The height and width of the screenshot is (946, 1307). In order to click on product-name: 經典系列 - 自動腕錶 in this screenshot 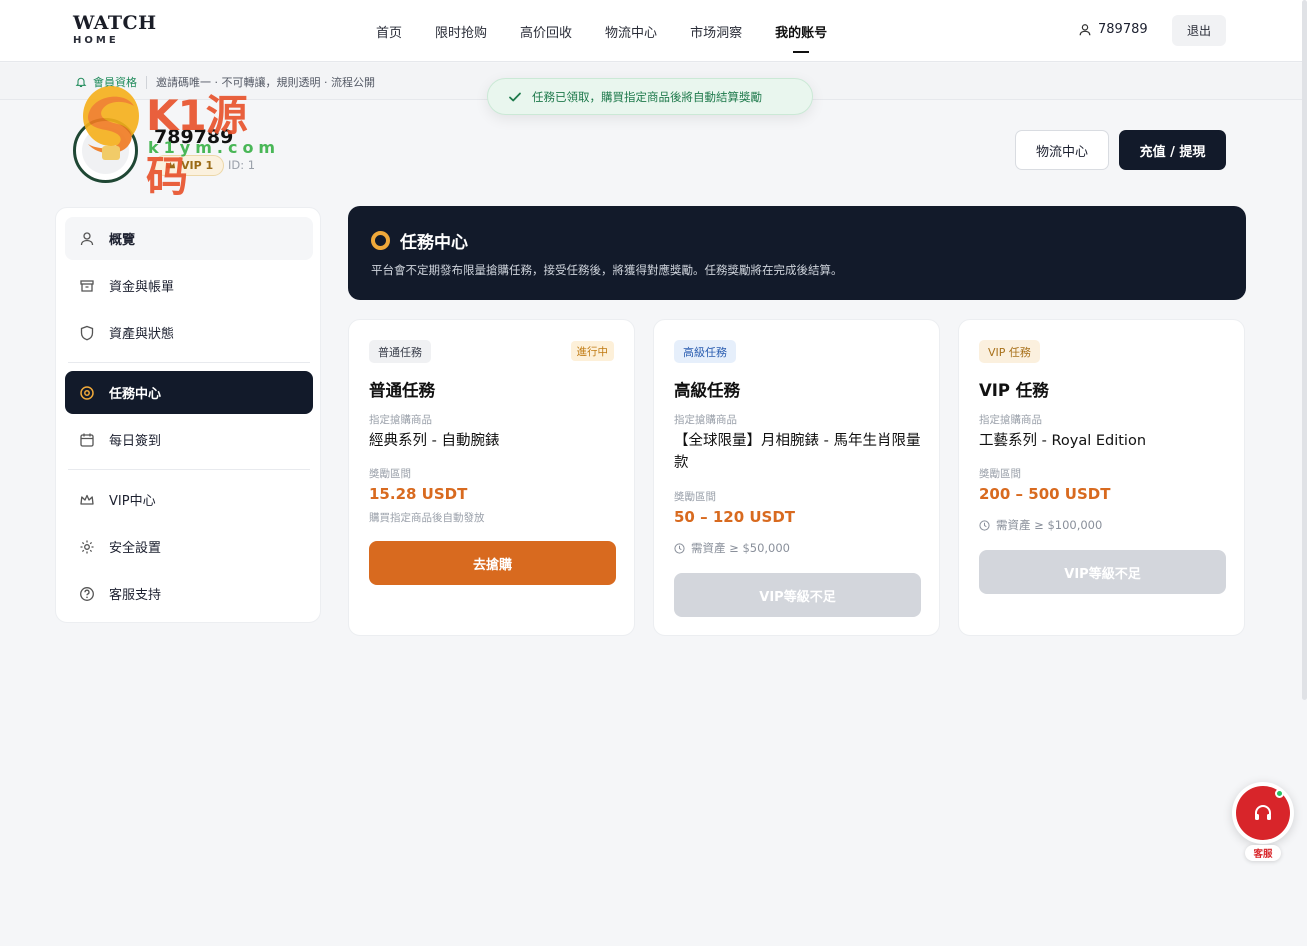, I will do `click(434, 441)`.